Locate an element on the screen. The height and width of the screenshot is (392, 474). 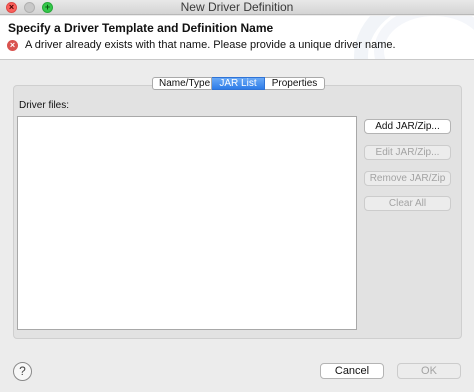
window-titlebar: × + New Driver Definition is located at coordinates (237, 7).